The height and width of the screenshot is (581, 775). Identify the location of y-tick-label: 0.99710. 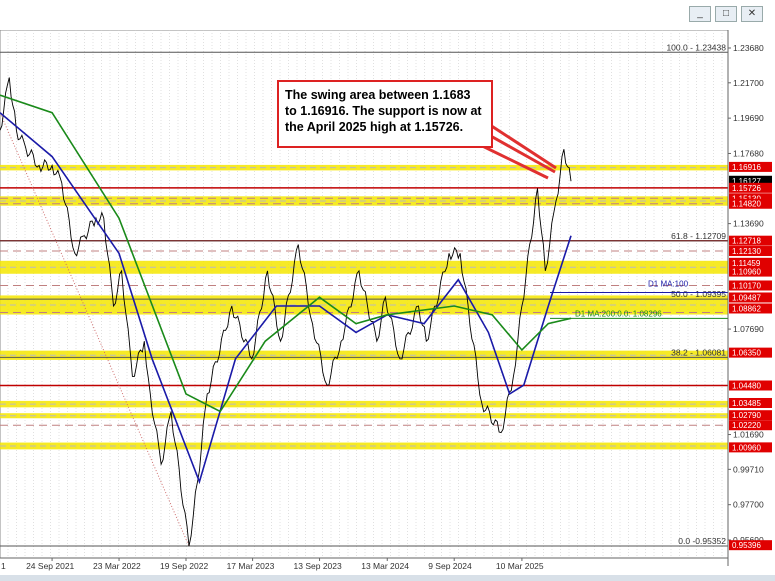
(748, 469).